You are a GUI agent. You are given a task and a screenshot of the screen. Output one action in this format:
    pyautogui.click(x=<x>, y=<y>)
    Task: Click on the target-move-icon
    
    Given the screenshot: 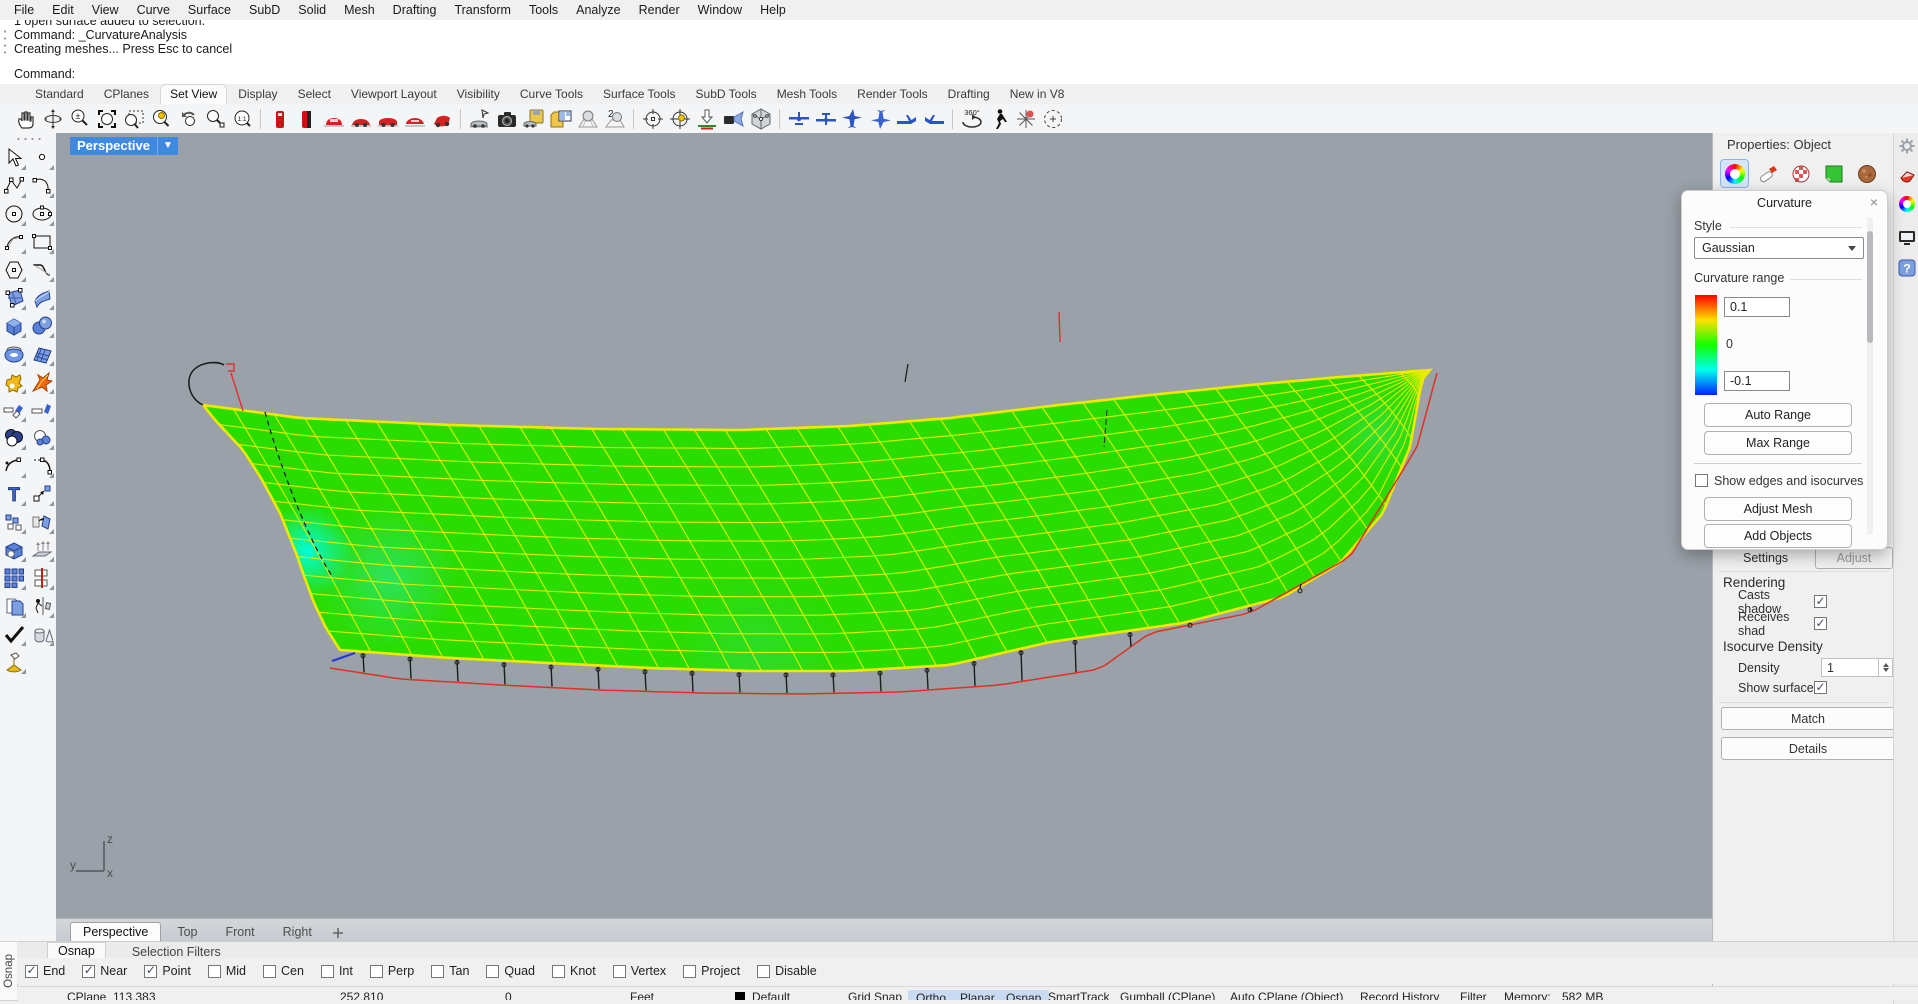 What is the action you would take?
    pyautogui.click(x=679, y=119)
    